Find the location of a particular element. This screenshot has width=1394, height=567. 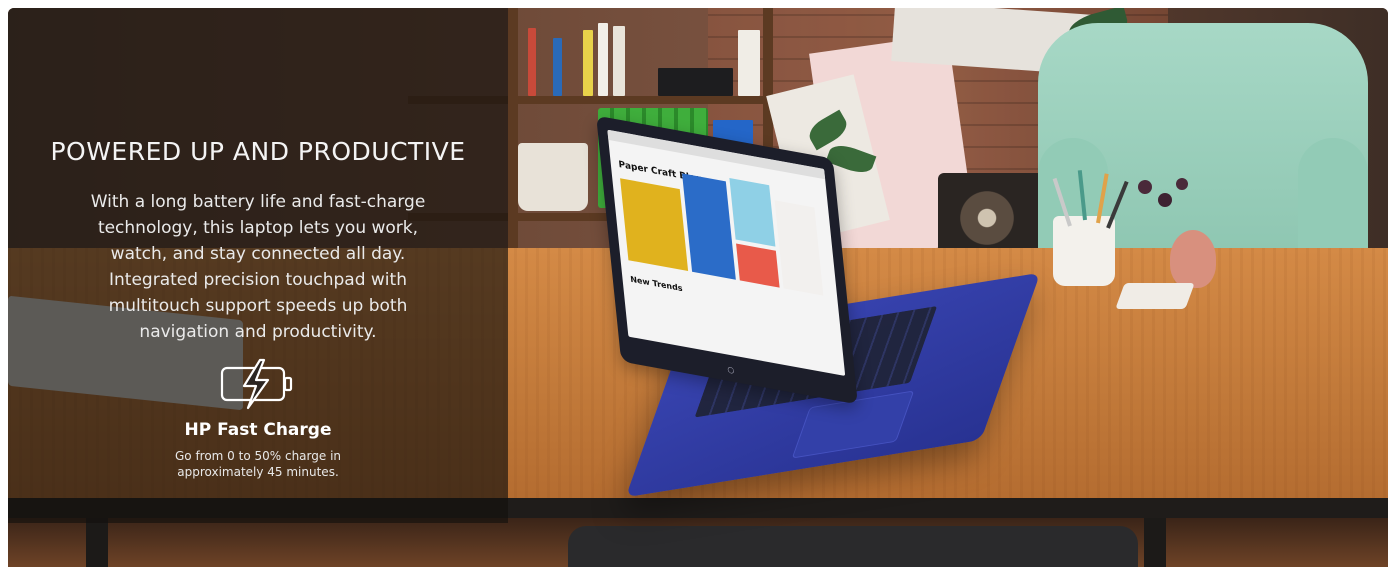

blue-tile is located at coordinates (709, 226).